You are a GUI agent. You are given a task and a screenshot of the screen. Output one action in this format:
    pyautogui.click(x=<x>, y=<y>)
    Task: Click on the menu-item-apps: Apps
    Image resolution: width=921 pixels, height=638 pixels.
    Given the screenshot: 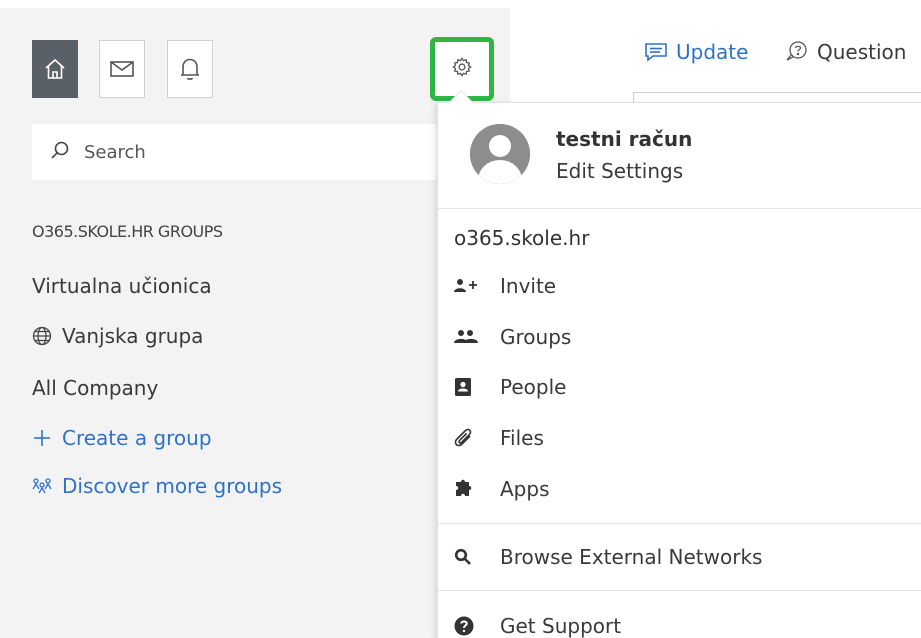 What is the action you would take?
    pyautogui.click(x=502, y=489)
    